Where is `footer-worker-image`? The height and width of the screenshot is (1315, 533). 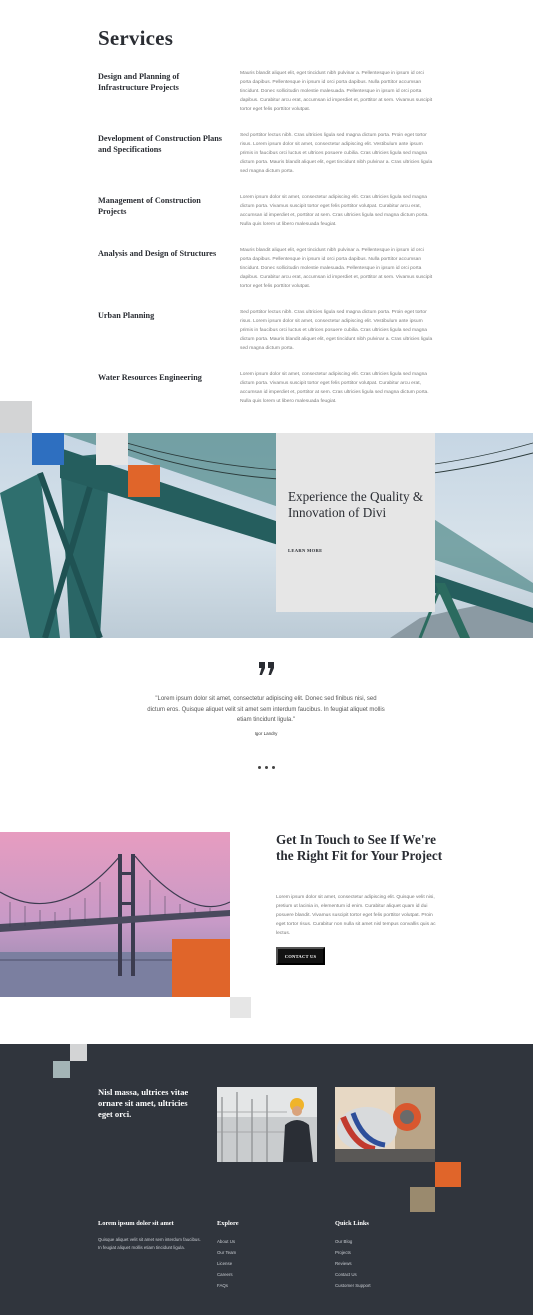 footer-worker-image is located at coordinates (267, 1124).